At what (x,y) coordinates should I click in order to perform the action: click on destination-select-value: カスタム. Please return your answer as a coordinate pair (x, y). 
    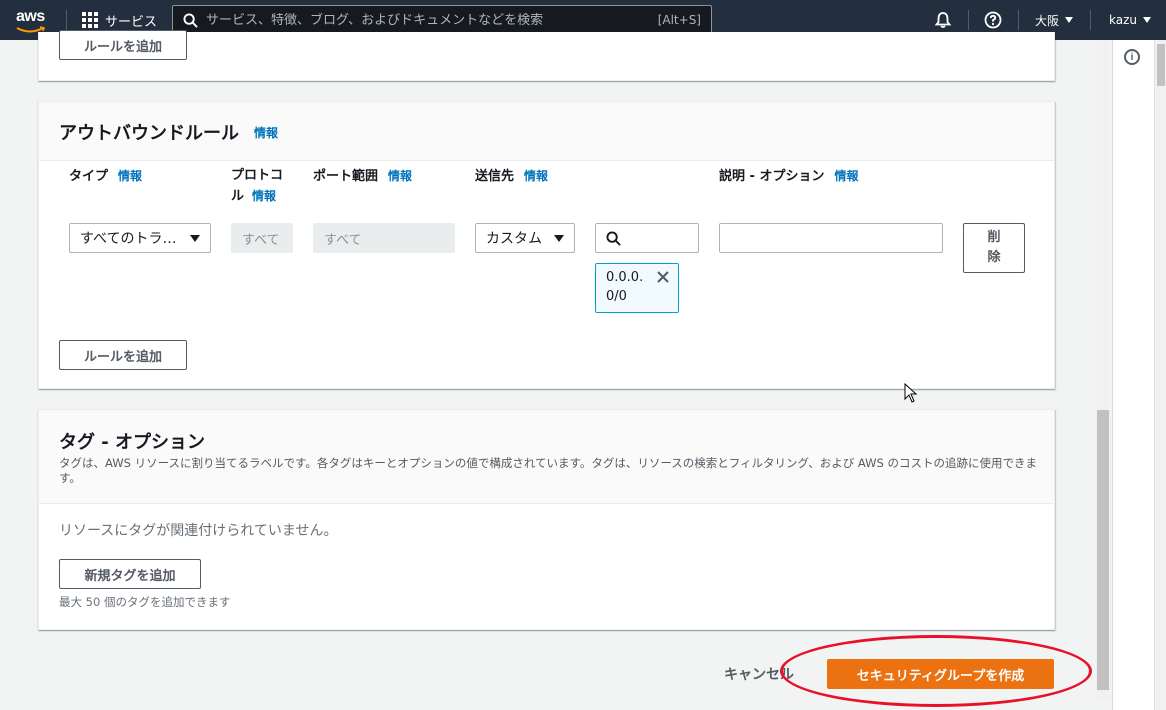
    Looking at the image, I should click on (514, 239).